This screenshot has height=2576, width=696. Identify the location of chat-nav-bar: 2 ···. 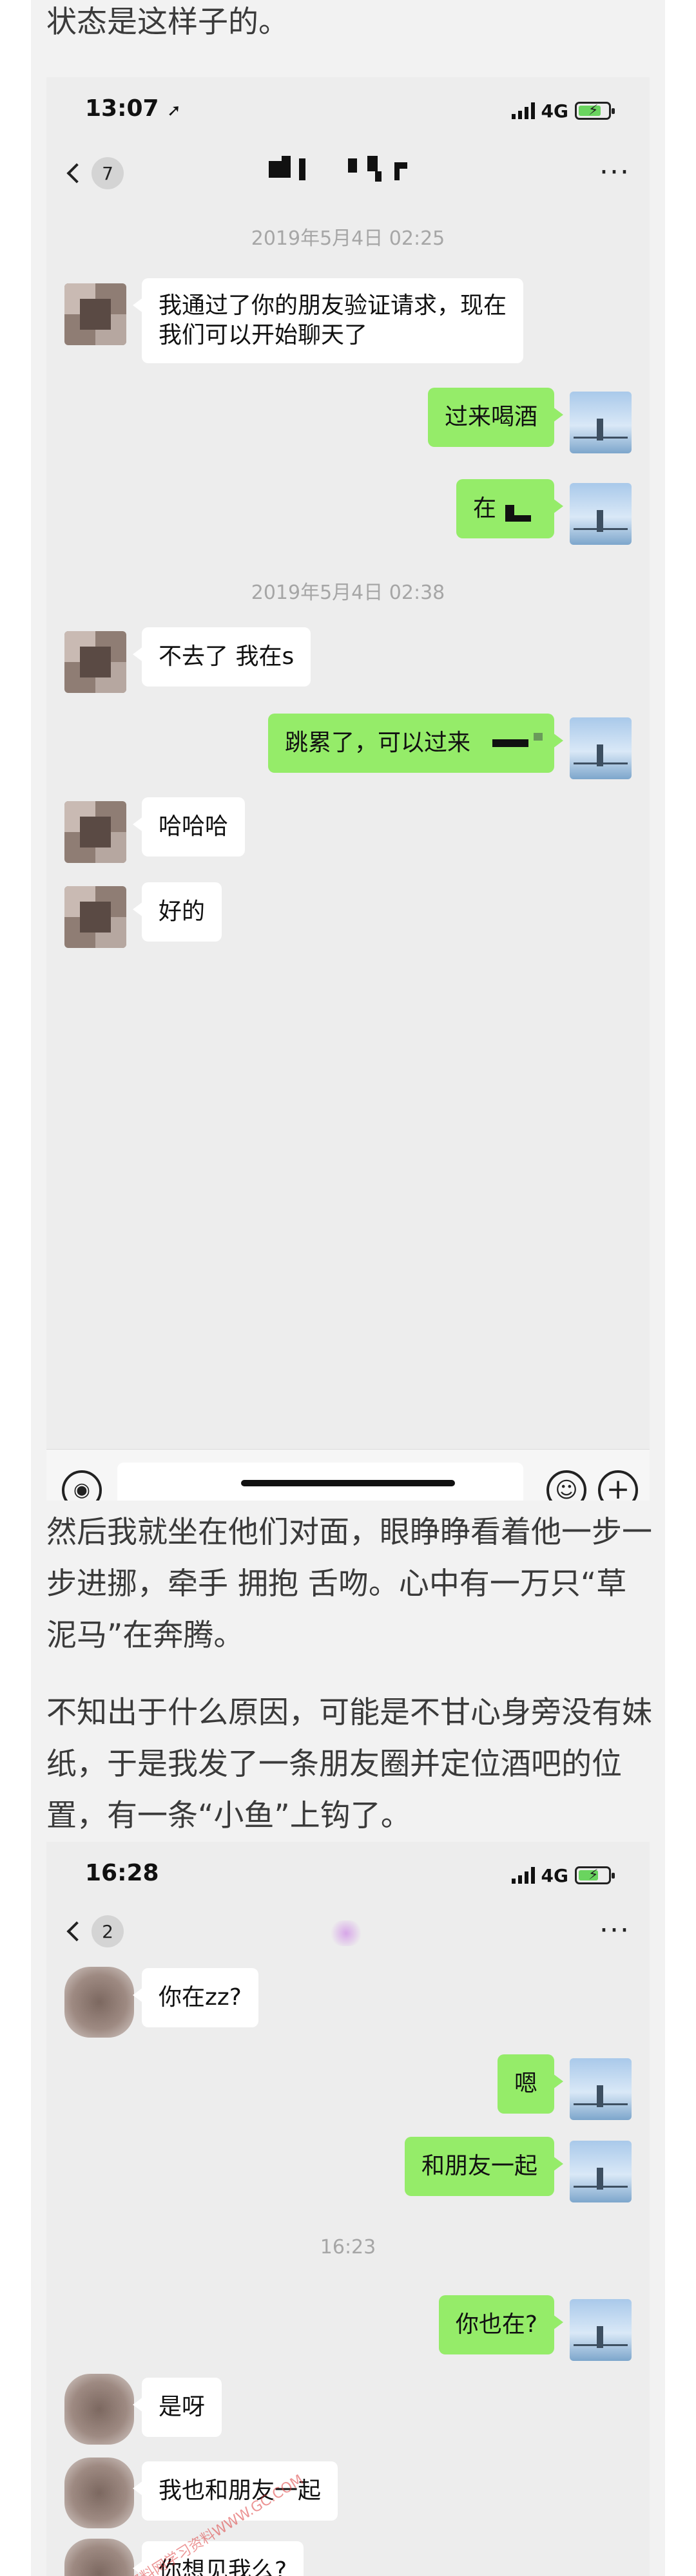
(348, 1935).